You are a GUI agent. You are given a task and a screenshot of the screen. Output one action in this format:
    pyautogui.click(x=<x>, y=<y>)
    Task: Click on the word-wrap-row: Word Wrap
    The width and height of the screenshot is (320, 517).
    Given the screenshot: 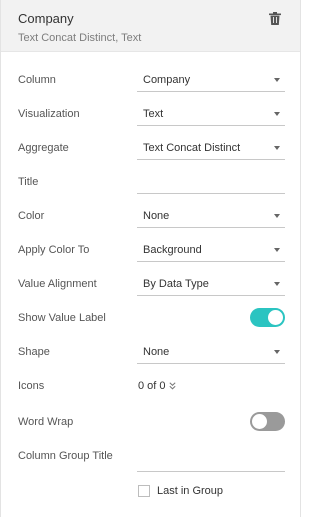 What is the action you would take?
    pyautogui.click(x=151, y=424)
    